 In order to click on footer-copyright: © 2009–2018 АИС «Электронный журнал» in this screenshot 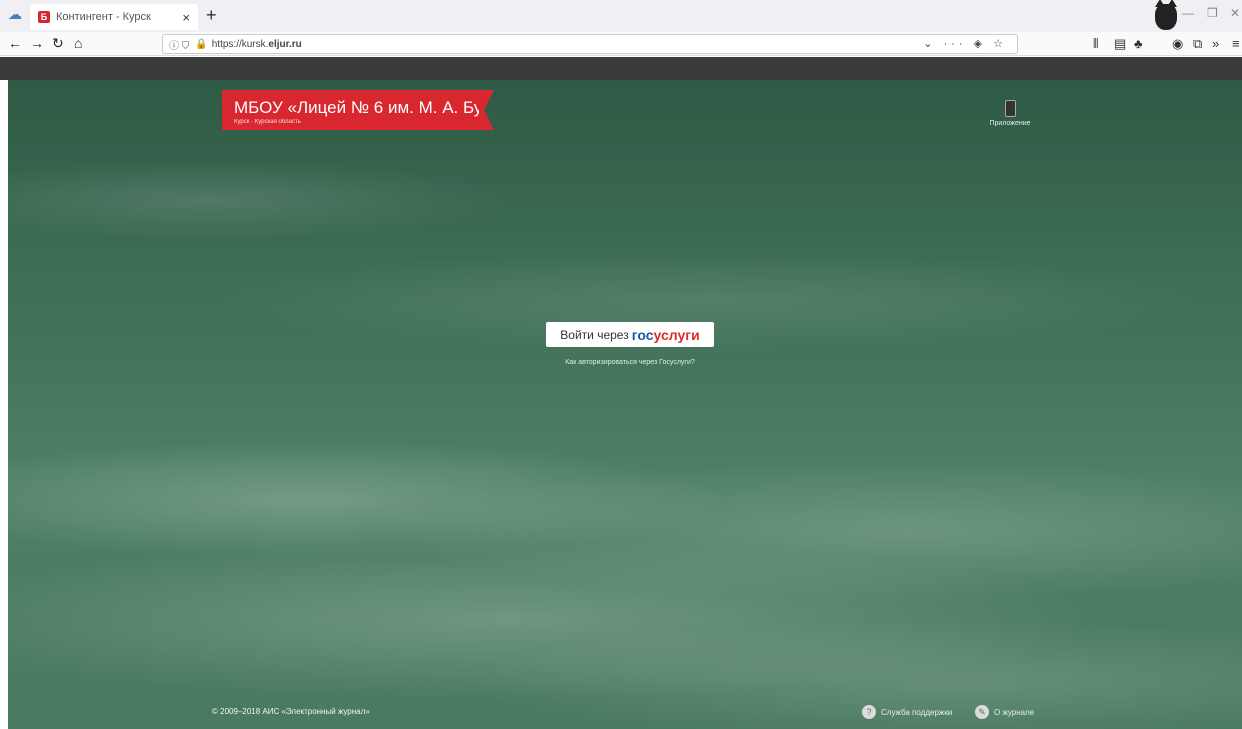, I will do `click(291, 711)`.